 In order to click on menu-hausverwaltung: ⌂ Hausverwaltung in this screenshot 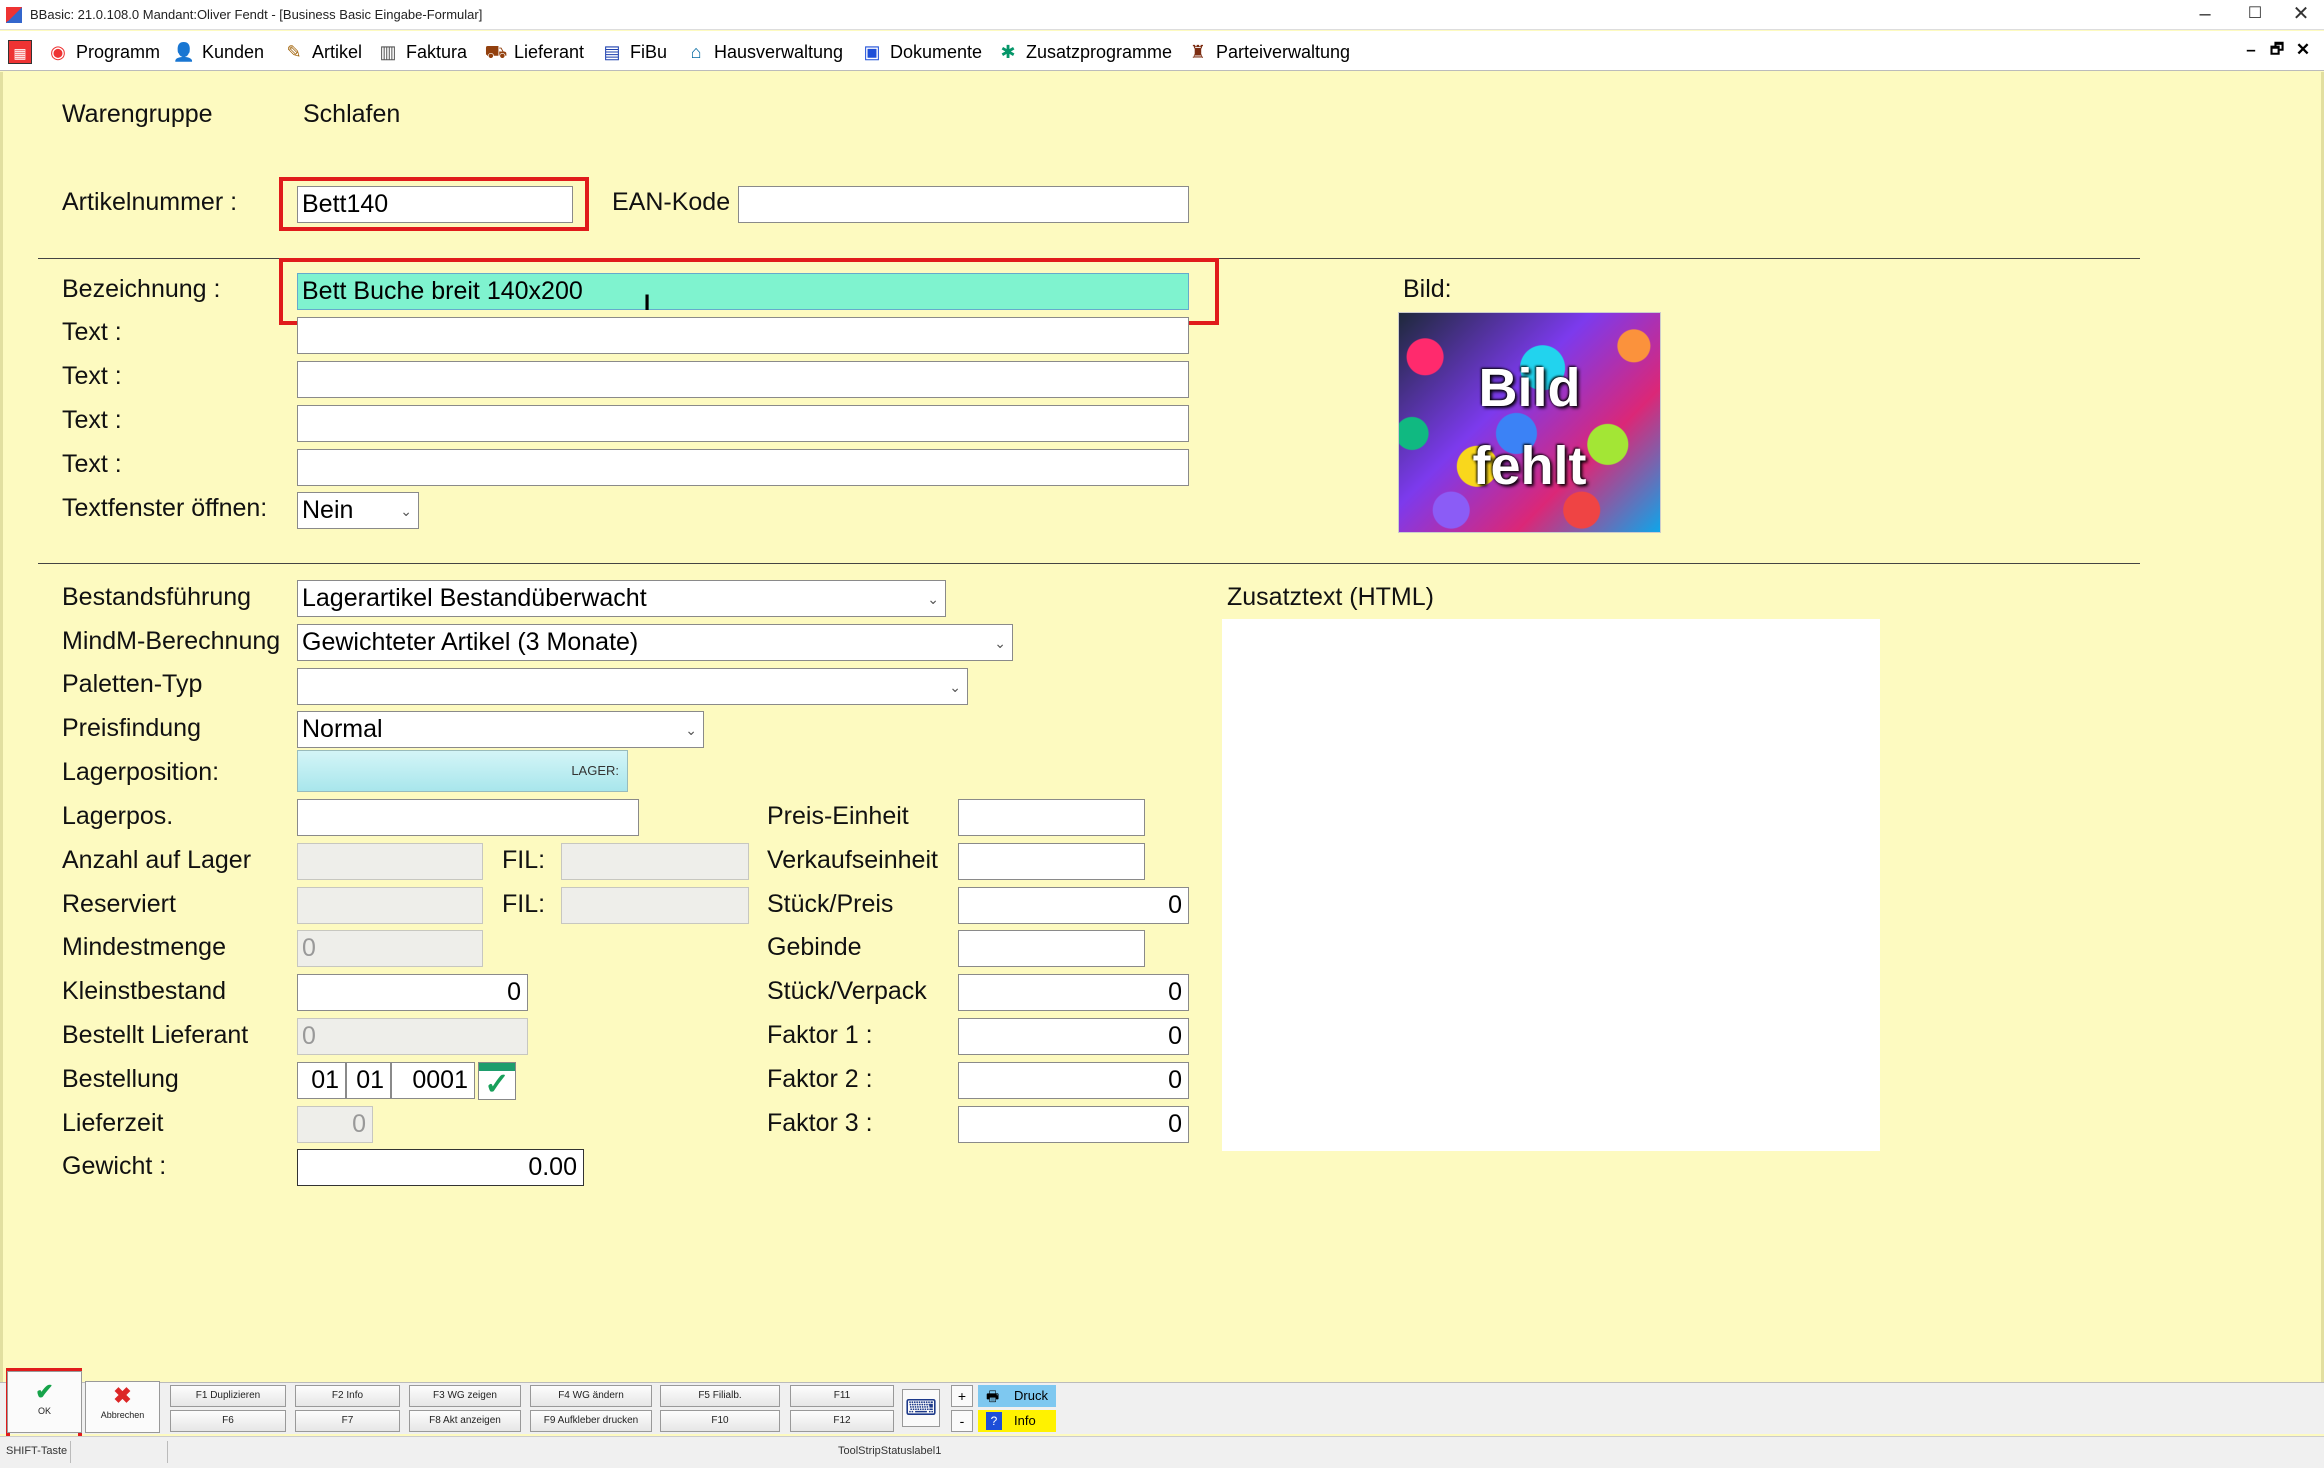, I will do `click(764, 52)`.